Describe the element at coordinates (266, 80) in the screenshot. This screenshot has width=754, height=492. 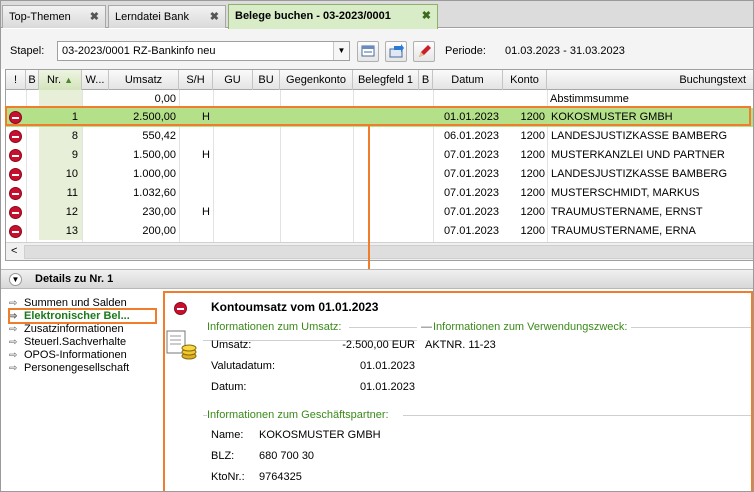
I see `col-header-bu: BU` at that location.